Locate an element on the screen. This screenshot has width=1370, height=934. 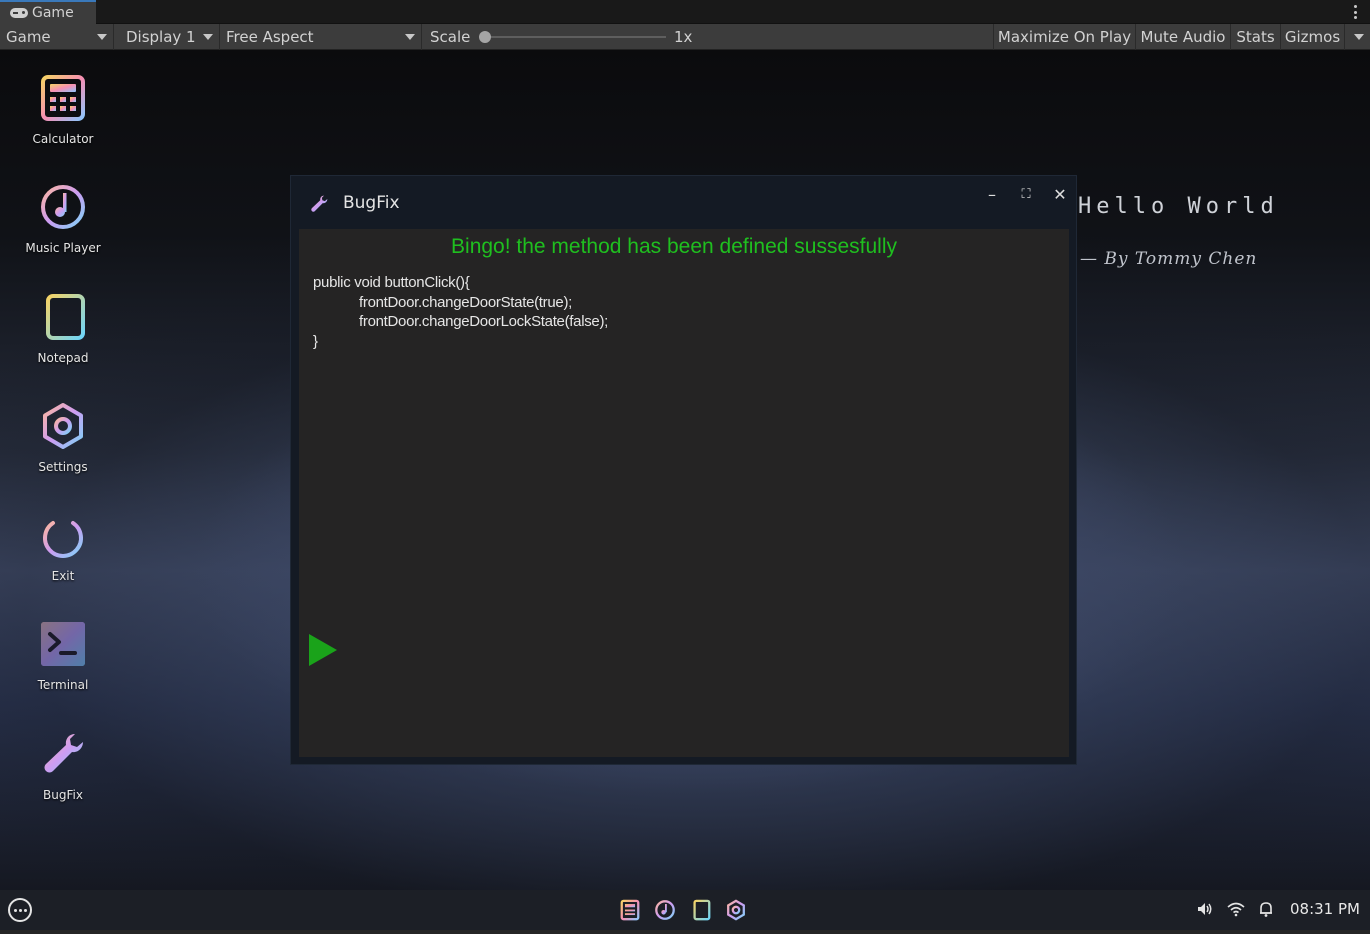
run-button is located at coordinates (323, 650).